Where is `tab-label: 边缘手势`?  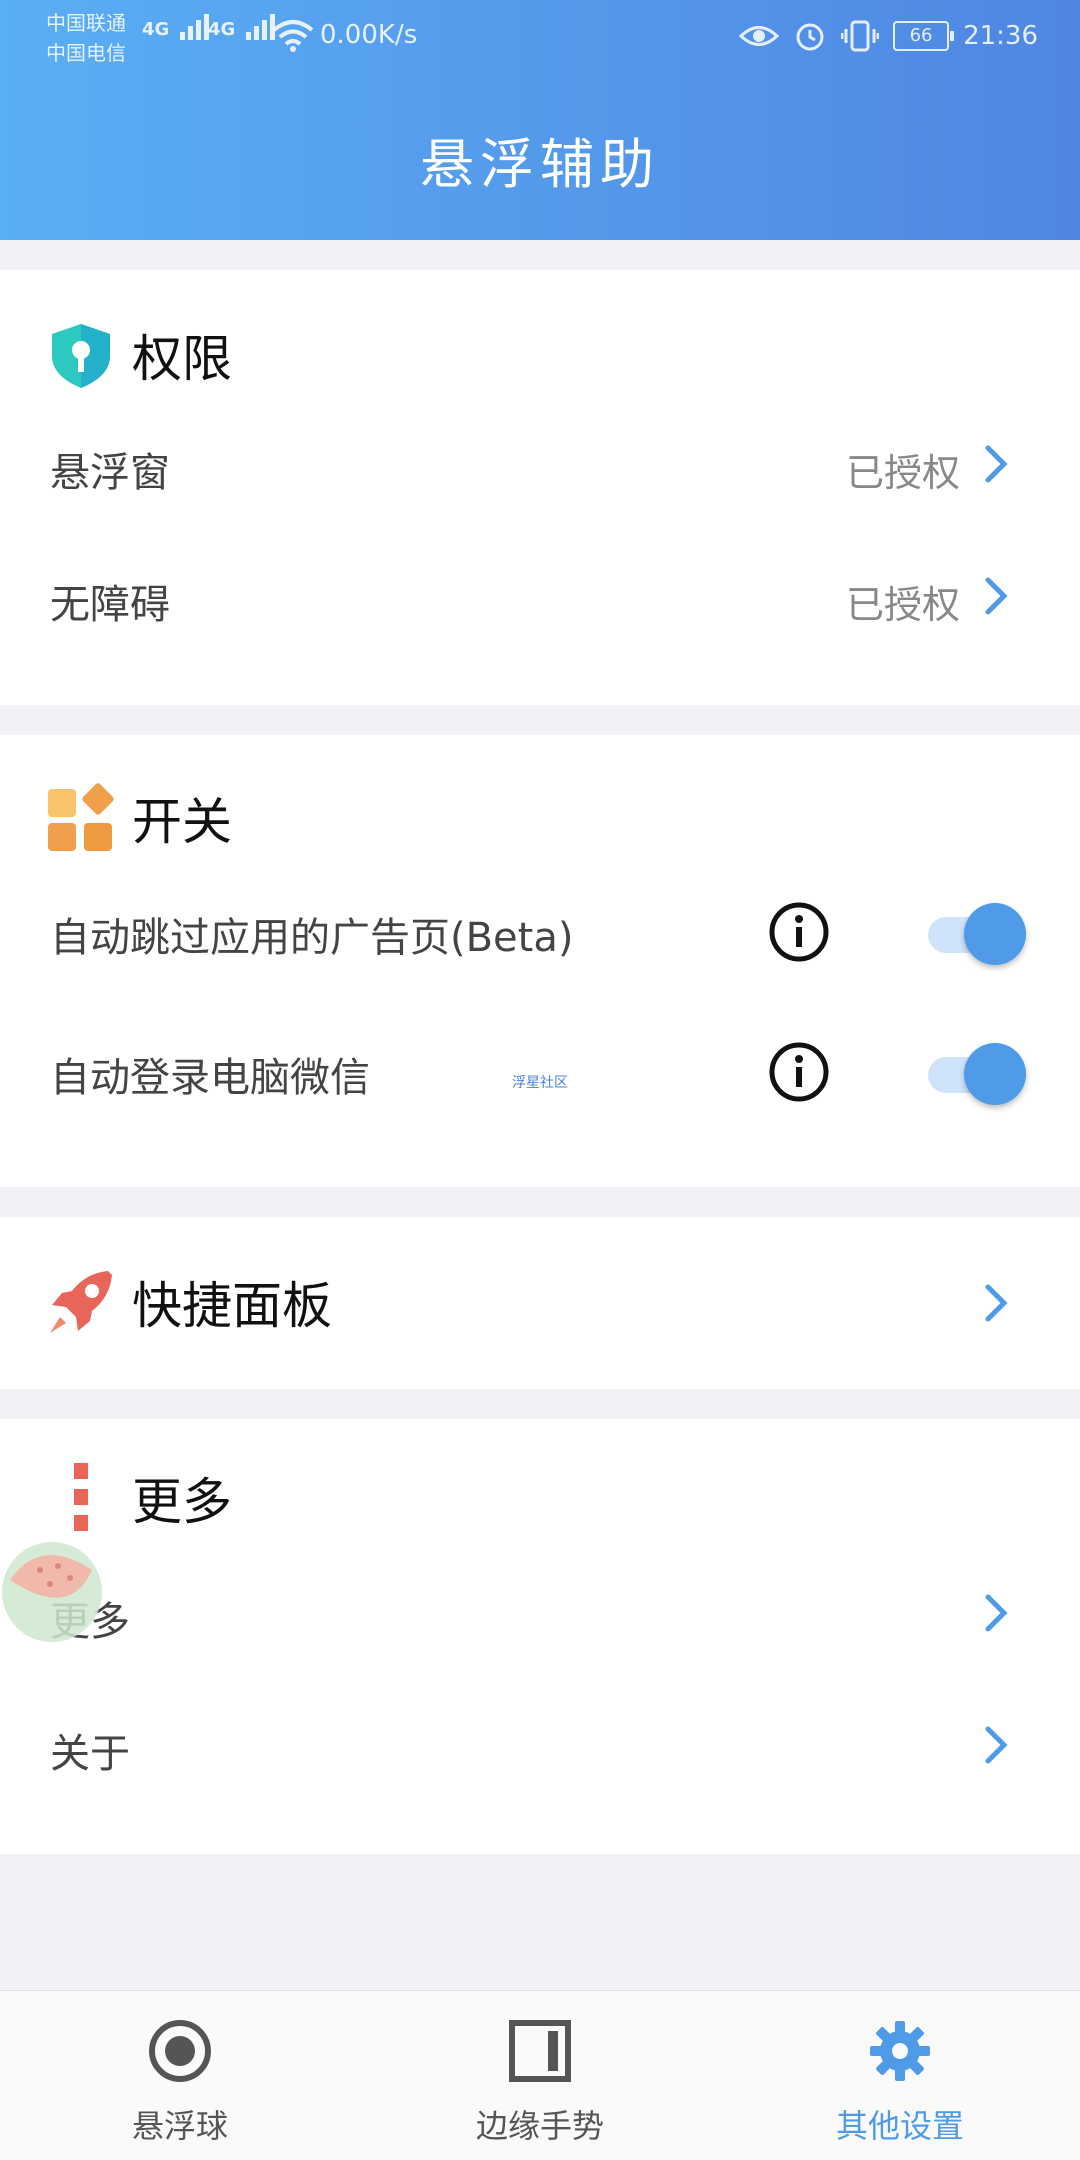
tab-label: 边缘手势 is located at coordinates (539, 2126).